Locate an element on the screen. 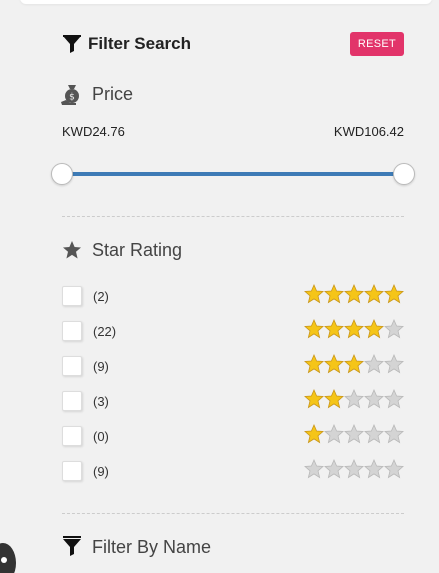 Image resolution: width=439 pixels, height=573 pixels. rating-row: (2) is located at coordinates (233, 296).